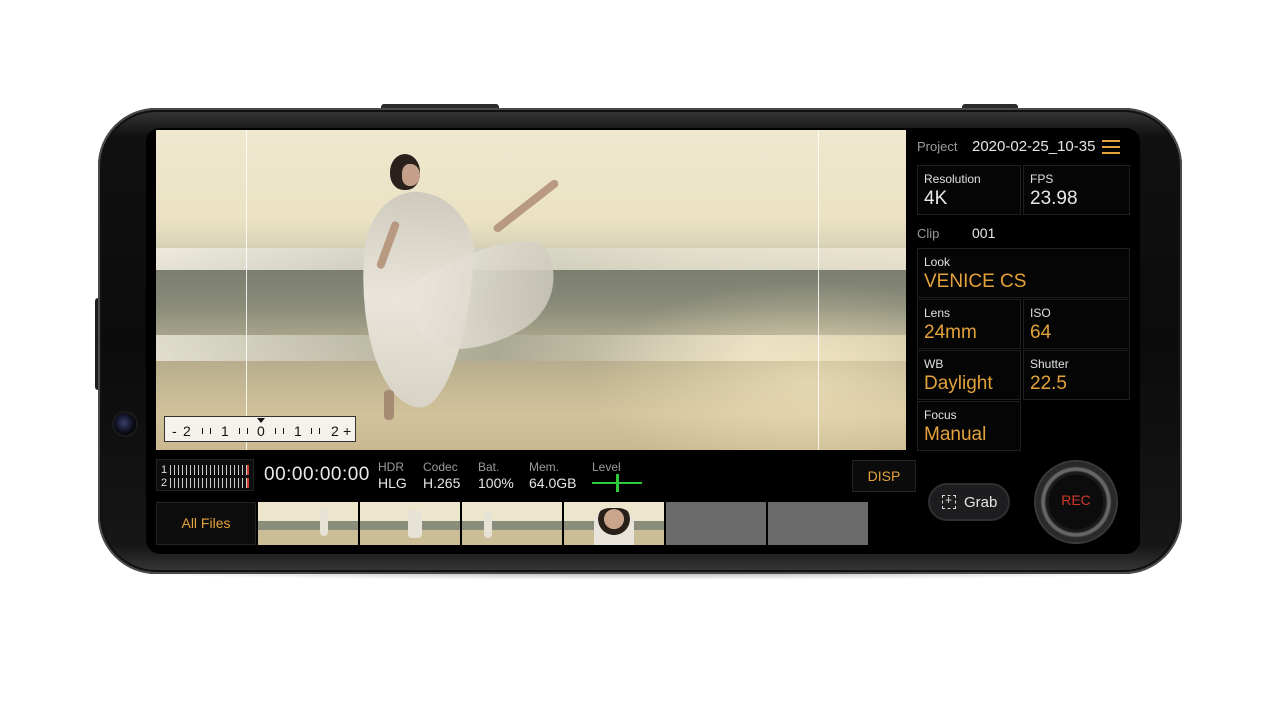  Describe the element at coordinates (246, 290) in the screenshot. I see `frame-guide-left` at that location.